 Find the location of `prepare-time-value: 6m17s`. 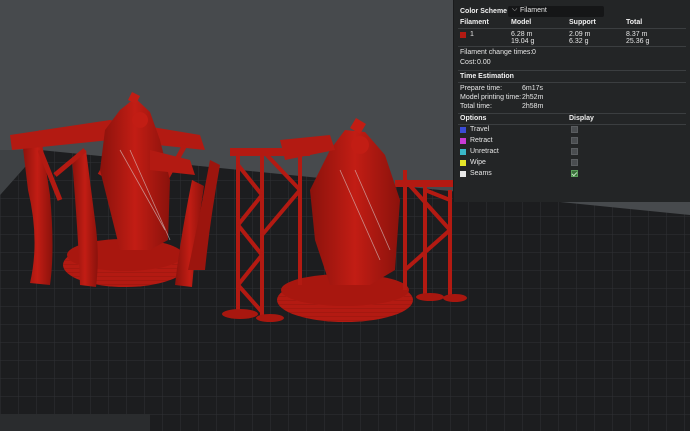

prepare-time-value: 6m17s is located at coordinates (533, 88).